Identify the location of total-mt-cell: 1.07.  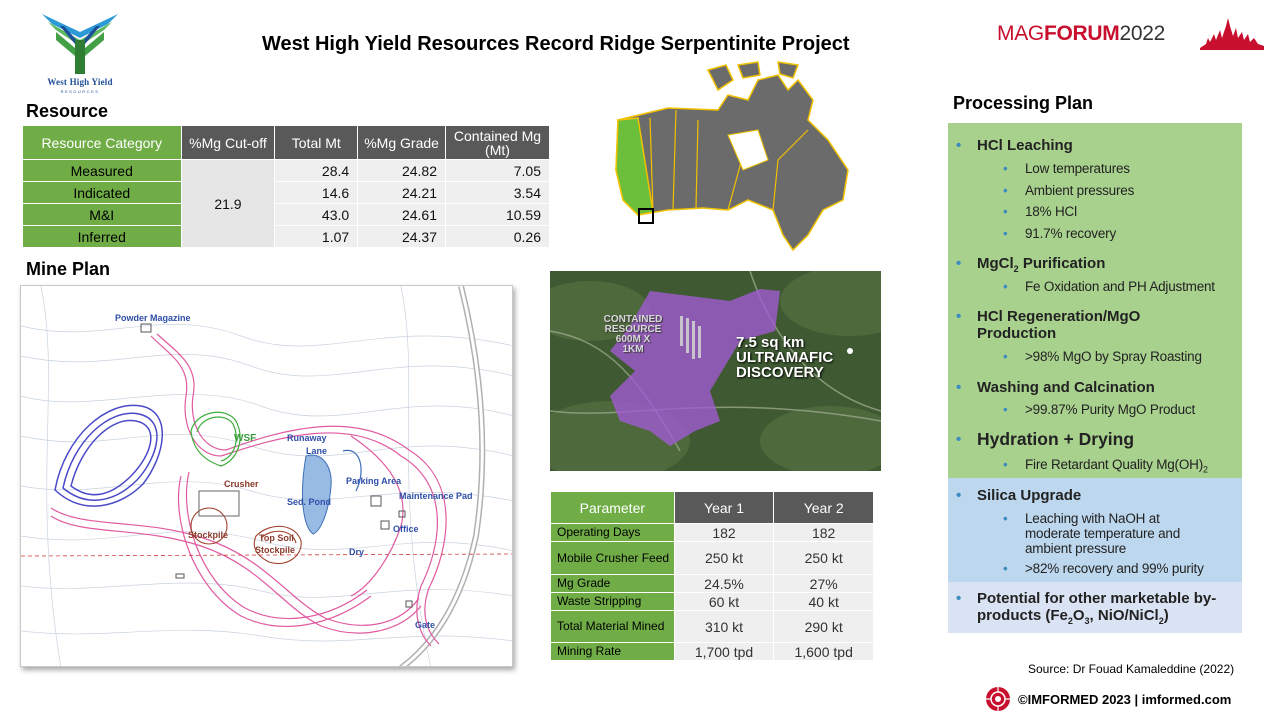
(316, 236).